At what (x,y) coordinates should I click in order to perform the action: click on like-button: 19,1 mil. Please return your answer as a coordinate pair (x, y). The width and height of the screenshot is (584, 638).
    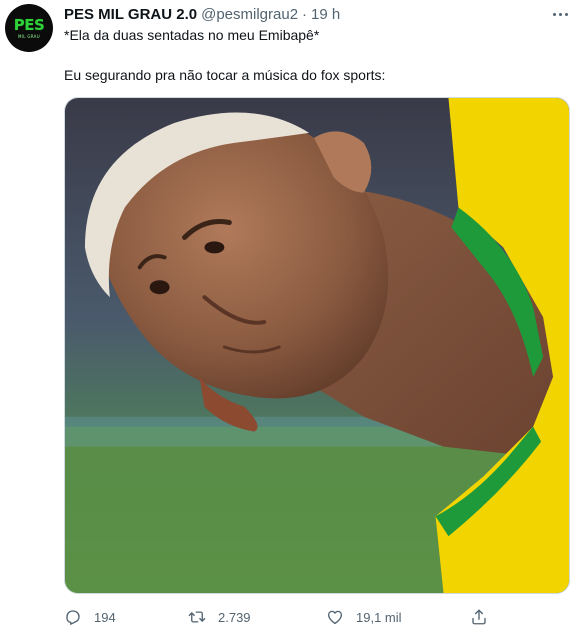
    Looking at the image, I should click on (364, 617).